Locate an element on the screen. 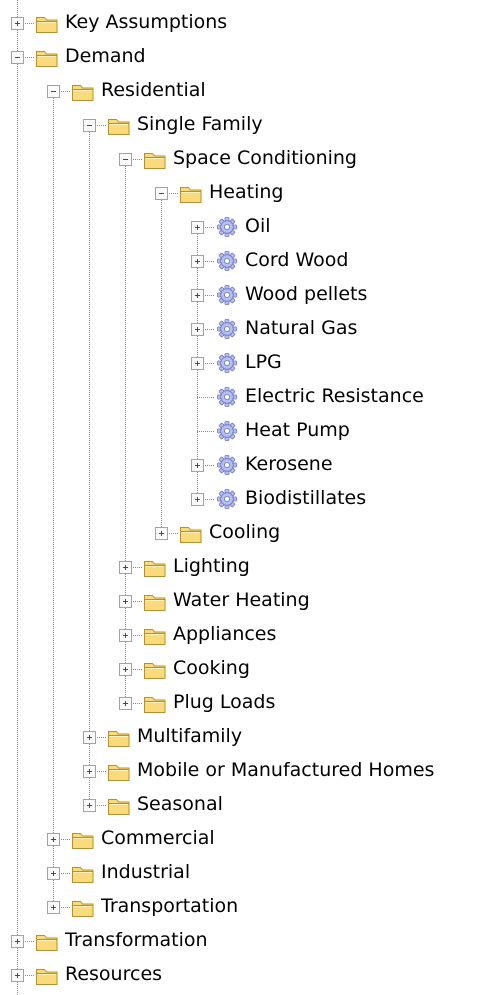 This screenshot has height=995, width=480. tree-item-cord-wood: Cord Wood is located at coordinates (240, 261).